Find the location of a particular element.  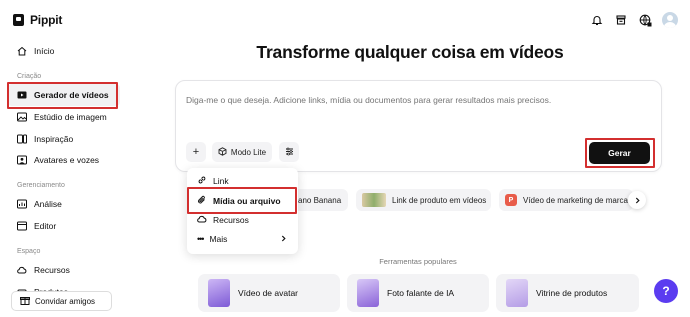

dropdown-item-midia-ou-arquivo: Mídia ou arquivo is located at coordinates (239, 201).